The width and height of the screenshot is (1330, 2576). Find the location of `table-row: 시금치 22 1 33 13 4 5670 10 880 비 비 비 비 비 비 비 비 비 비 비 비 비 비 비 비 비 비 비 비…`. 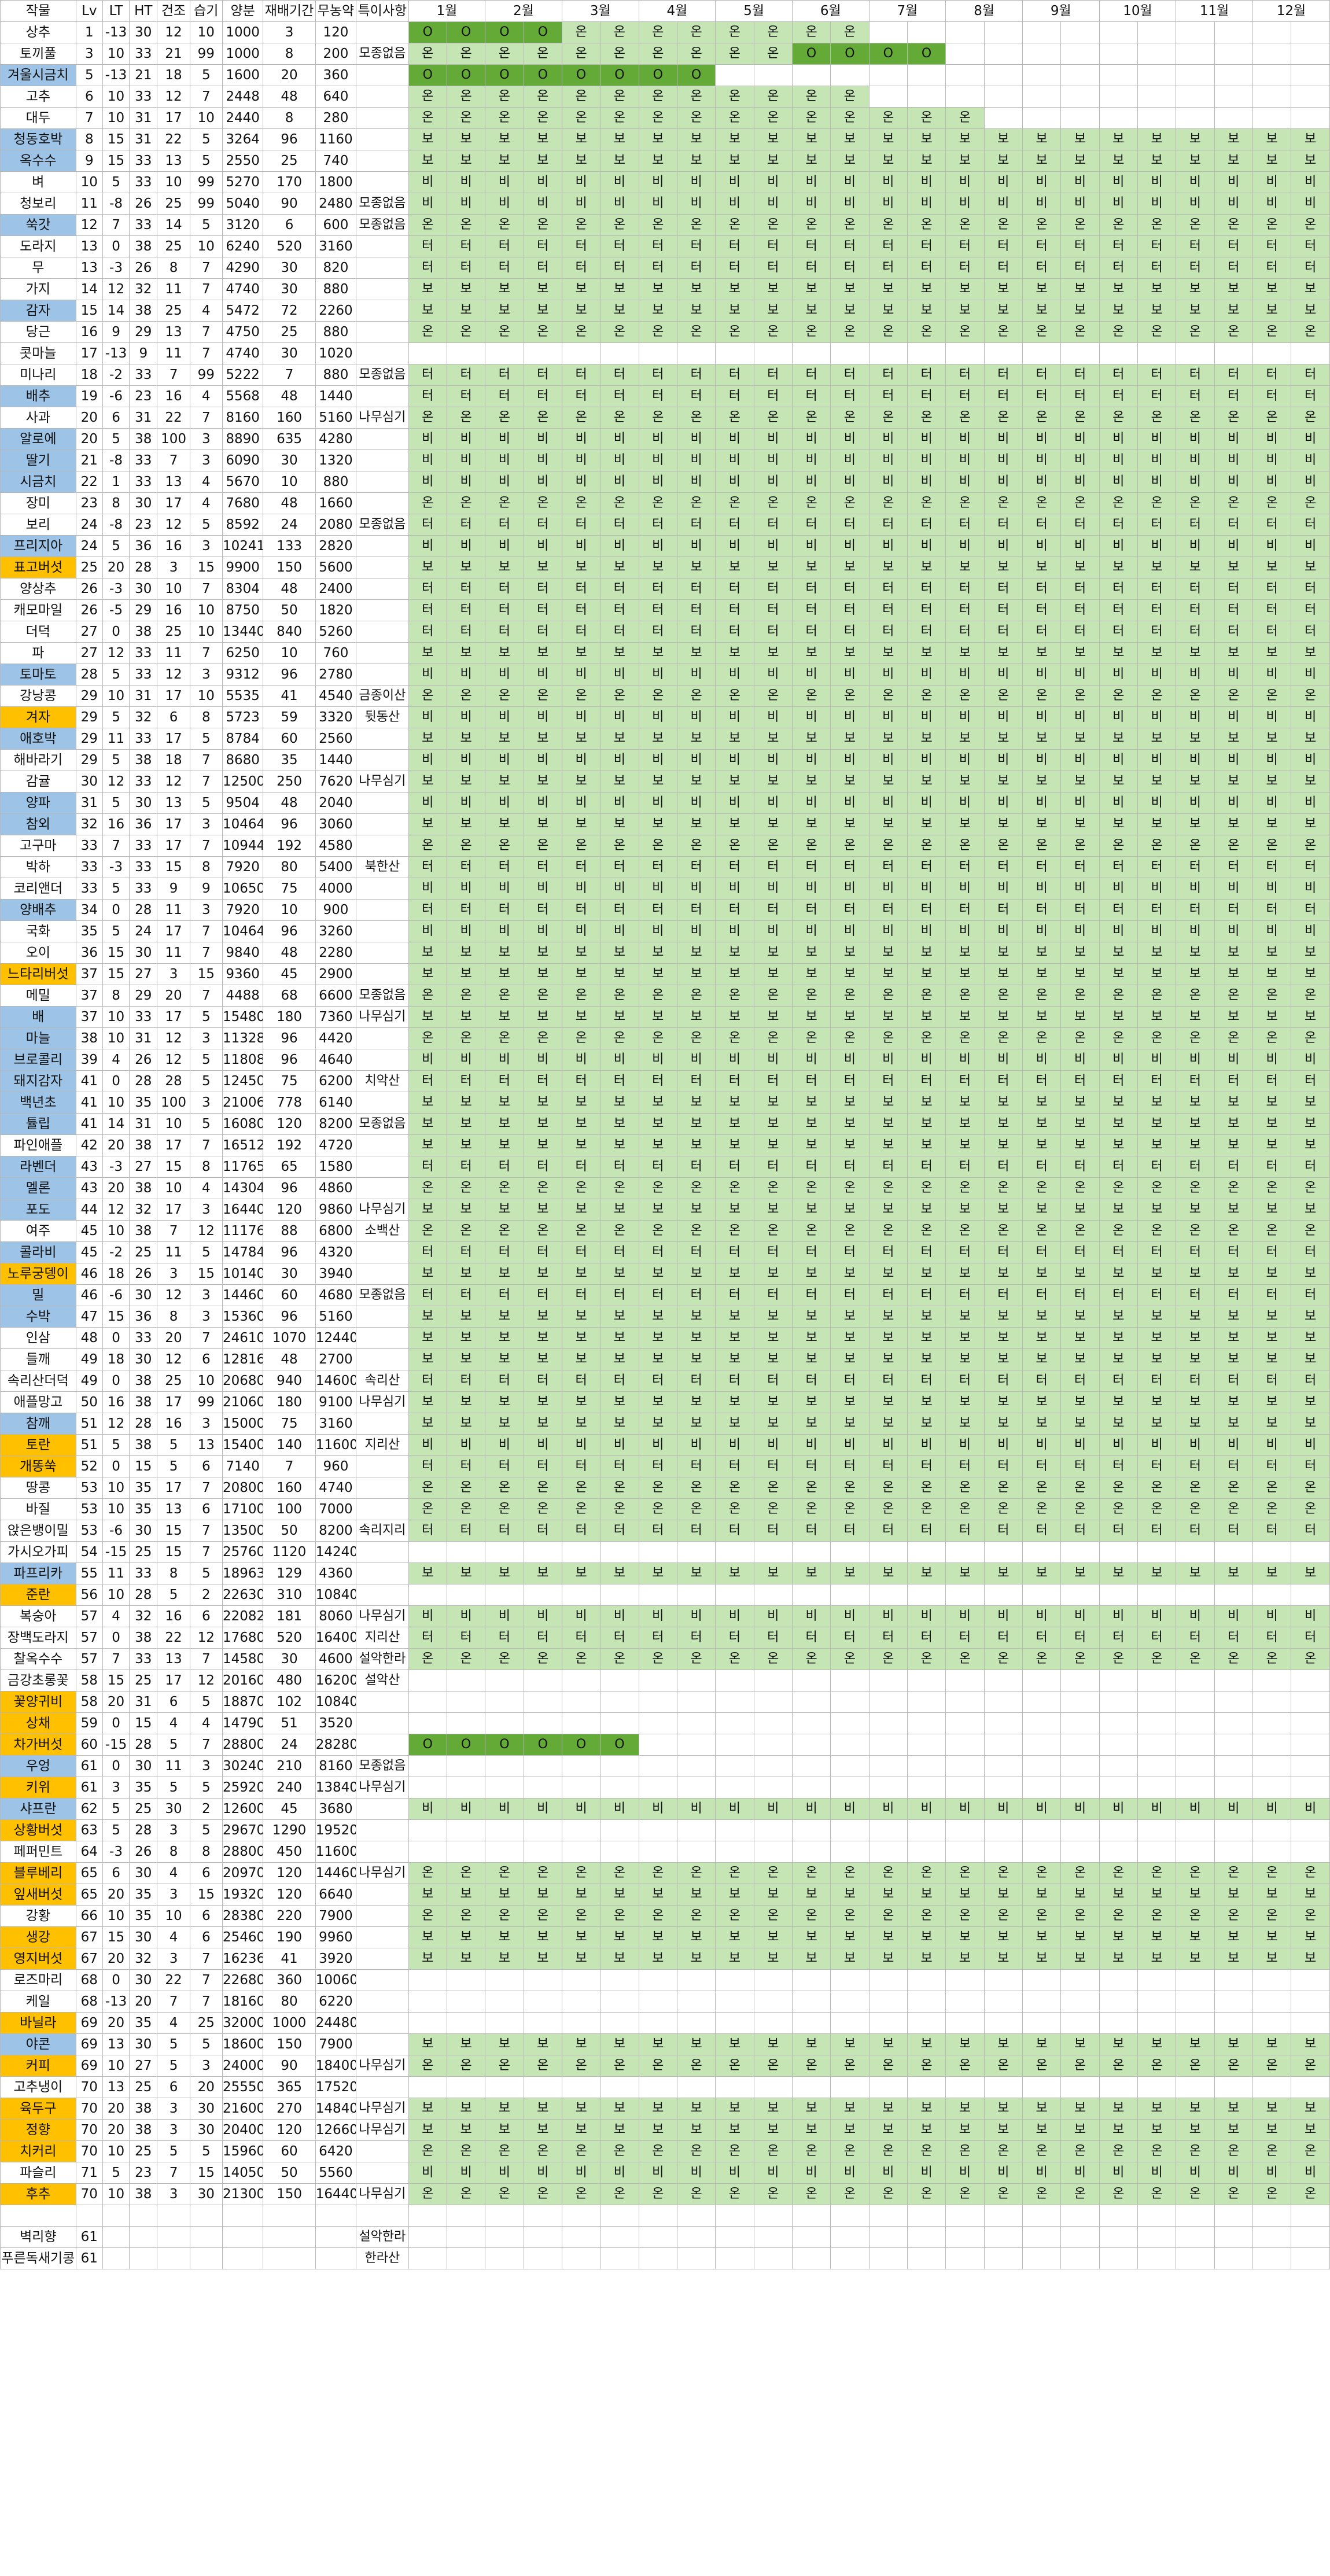

table-row: 시금치 22 1 33 13 4 5670 10 880 비 비 비 비 비 비 비 비 비 비 비 비 비 비 비 비 비 비 비 비… is located at coordinates (665, 482).